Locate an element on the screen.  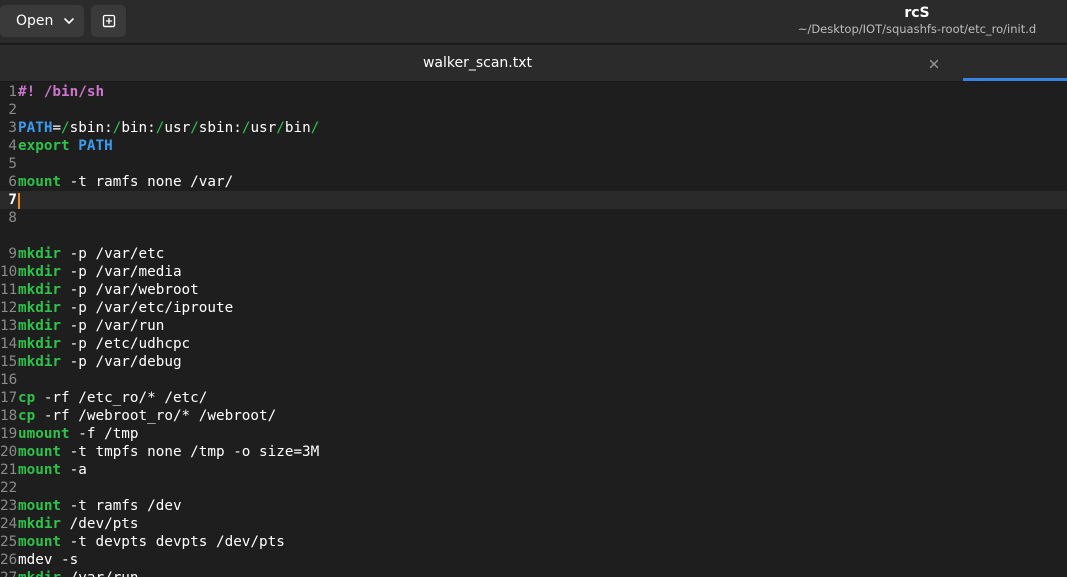
code-text: mkdir -p /var/debug is located at coordinates (99, 362).